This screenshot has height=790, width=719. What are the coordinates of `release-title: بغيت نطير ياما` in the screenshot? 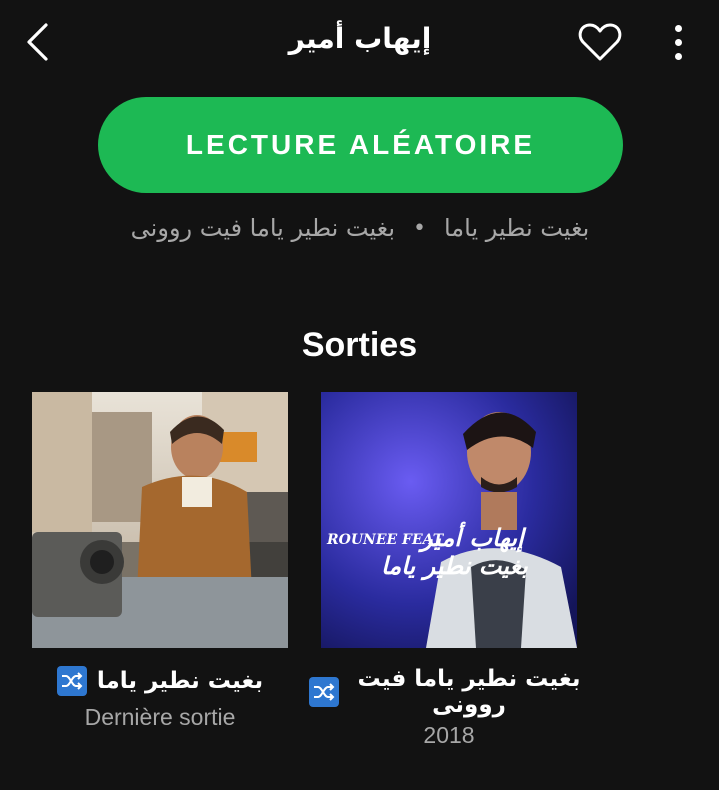 It's located at (180, 681).